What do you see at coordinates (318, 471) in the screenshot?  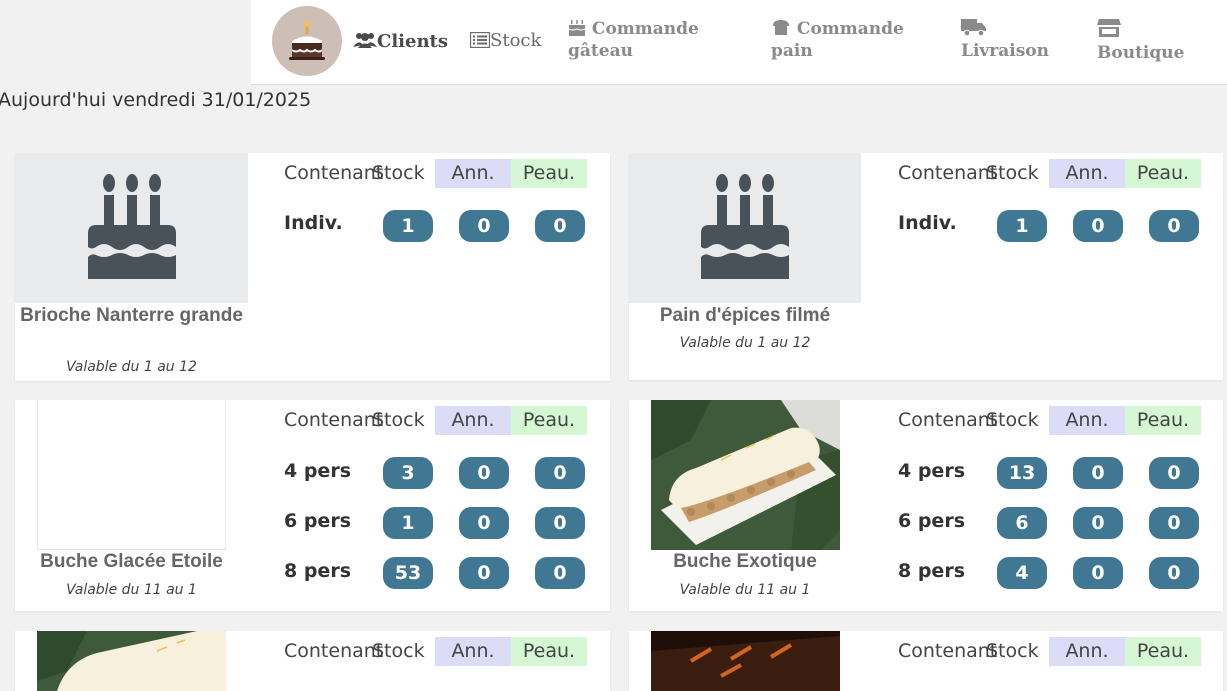 I see `row-label: 4 pers` at bounding box center [318, 471].